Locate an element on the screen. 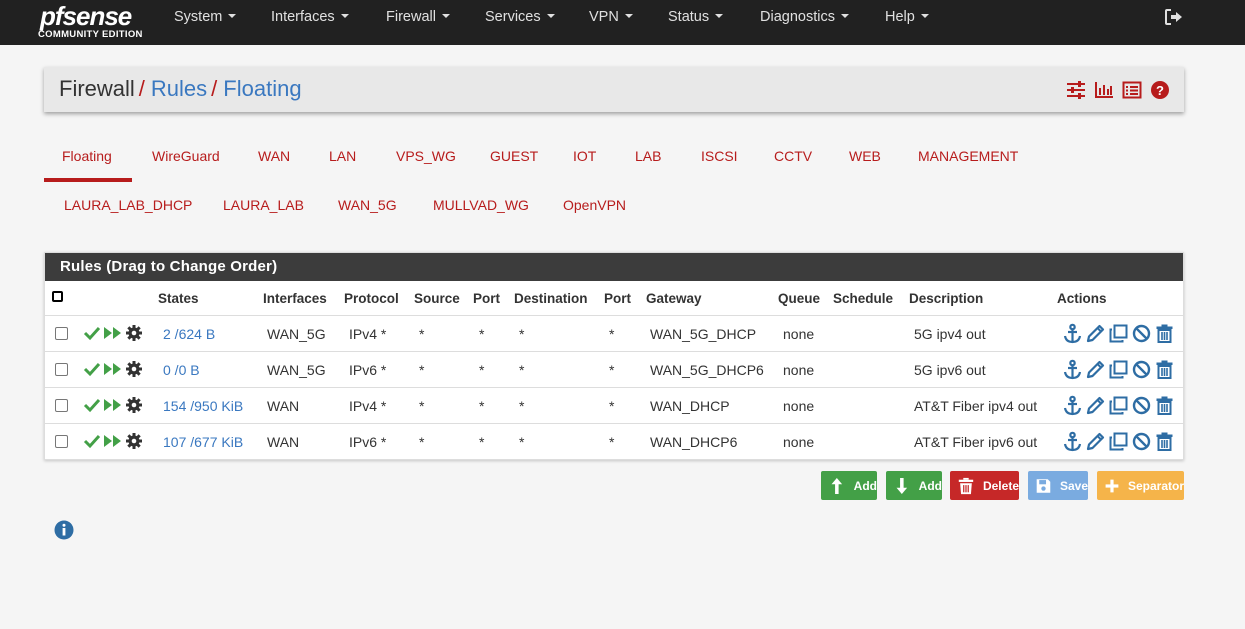 Image resolution: width=1245 pixels, height=629 pixels. tab-cctv: CCTV is located at coordinates (793, 156).